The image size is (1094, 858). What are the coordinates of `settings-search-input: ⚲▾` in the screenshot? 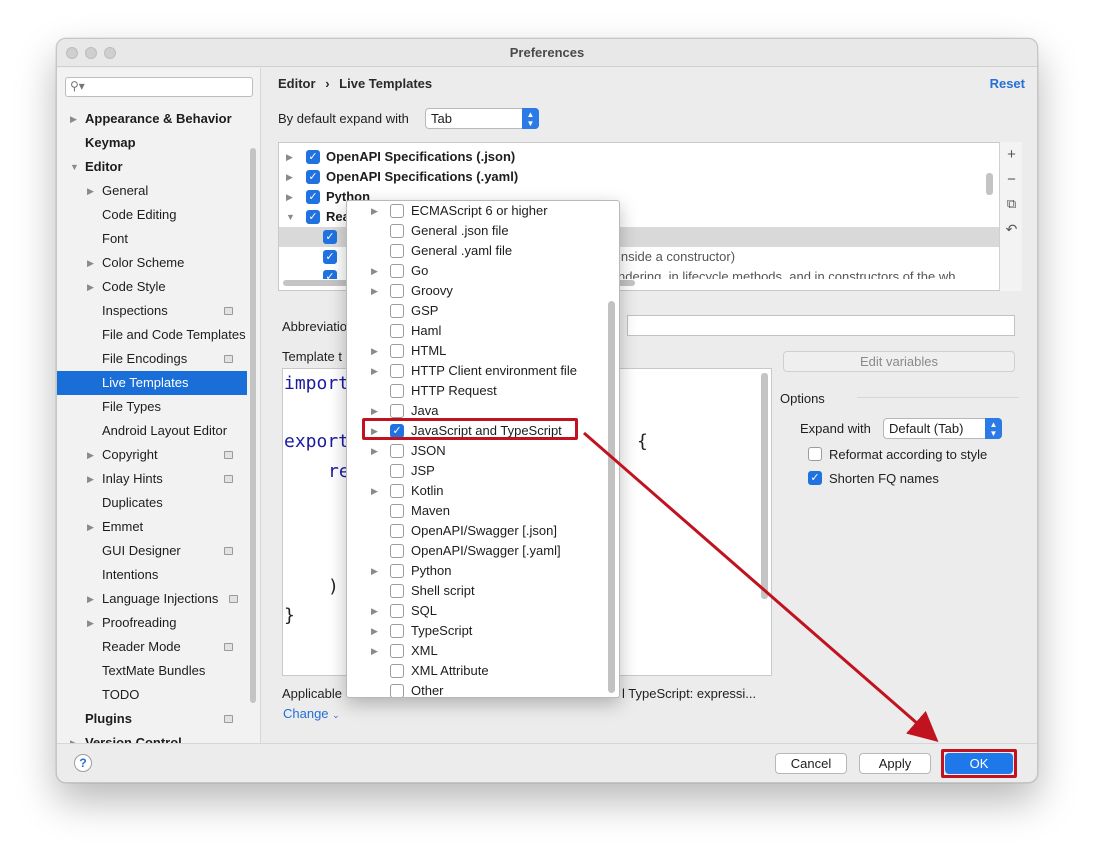 It's located at (159, 87).